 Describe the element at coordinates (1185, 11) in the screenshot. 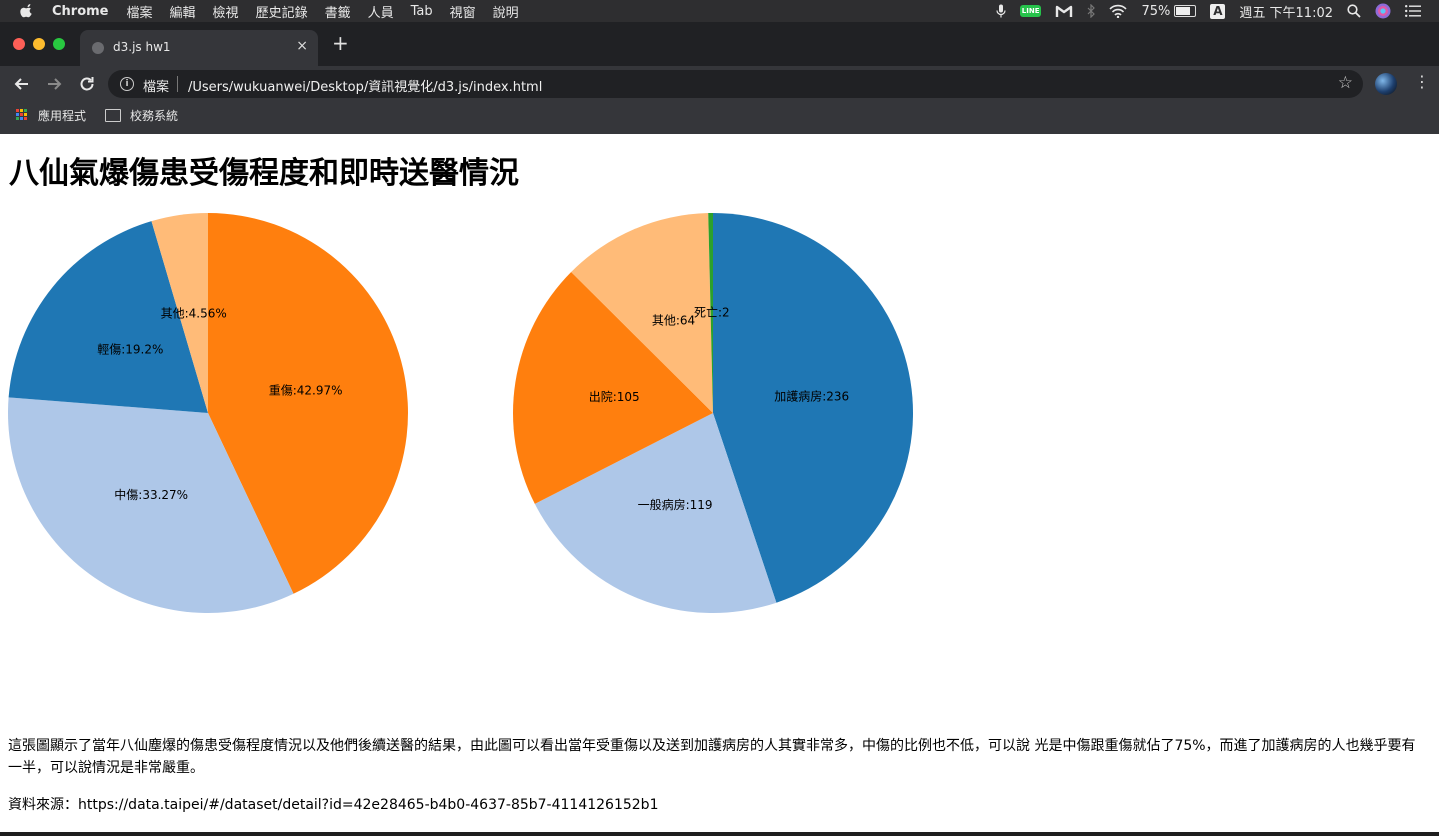

I see `battery-icon` at that location.